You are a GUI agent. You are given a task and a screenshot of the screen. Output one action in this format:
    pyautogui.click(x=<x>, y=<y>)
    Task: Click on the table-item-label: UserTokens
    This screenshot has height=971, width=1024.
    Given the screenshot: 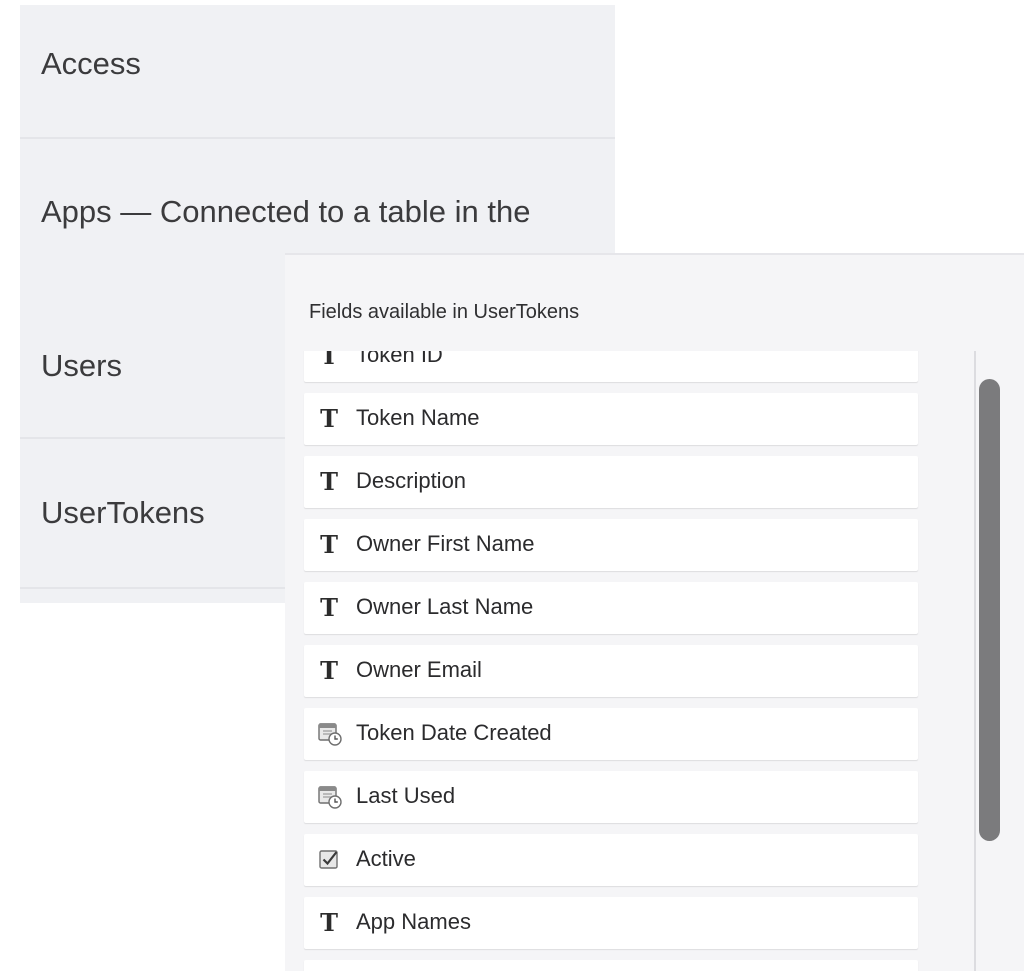 What is the action you would take?
    pyautogui.click(x=123, y=512)
    